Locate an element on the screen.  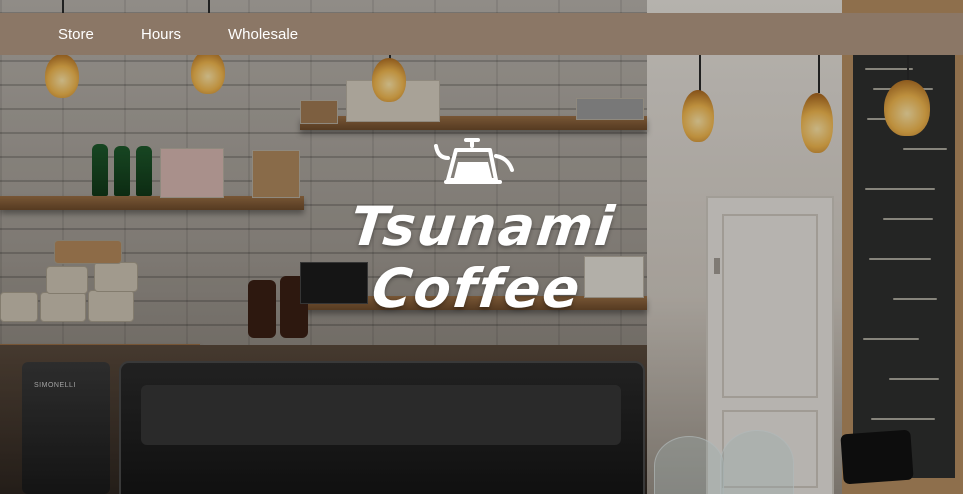
brand-title-line1: Tsunami is located at coordinates (483, 226).